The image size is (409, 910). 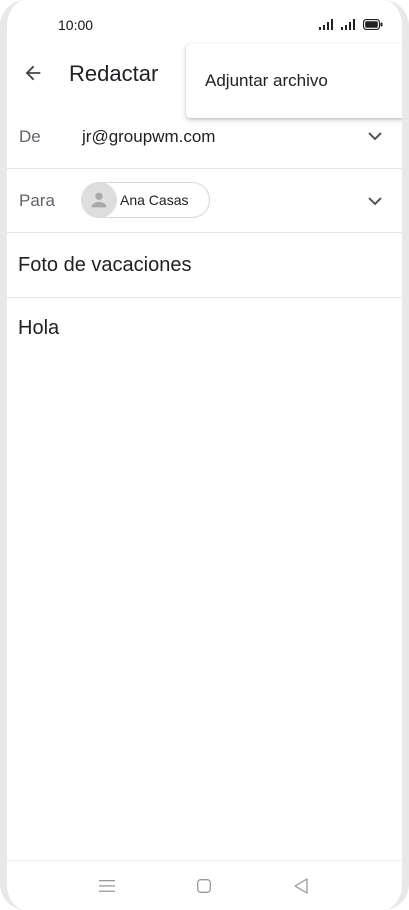 I want to click on to-label: Para, so click(x=37, y=200).